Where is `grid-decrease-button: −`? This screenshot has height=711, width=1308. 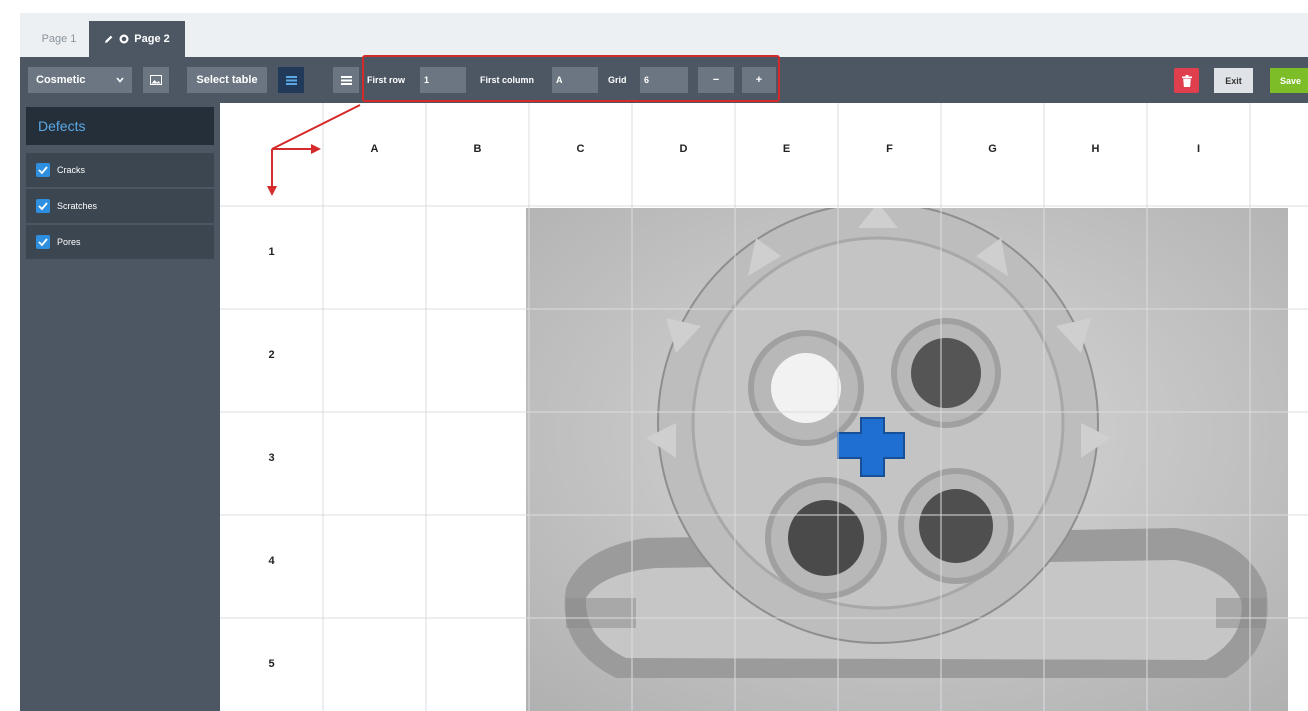 grid-decrease-button: − is located at coordinates (716, 80).